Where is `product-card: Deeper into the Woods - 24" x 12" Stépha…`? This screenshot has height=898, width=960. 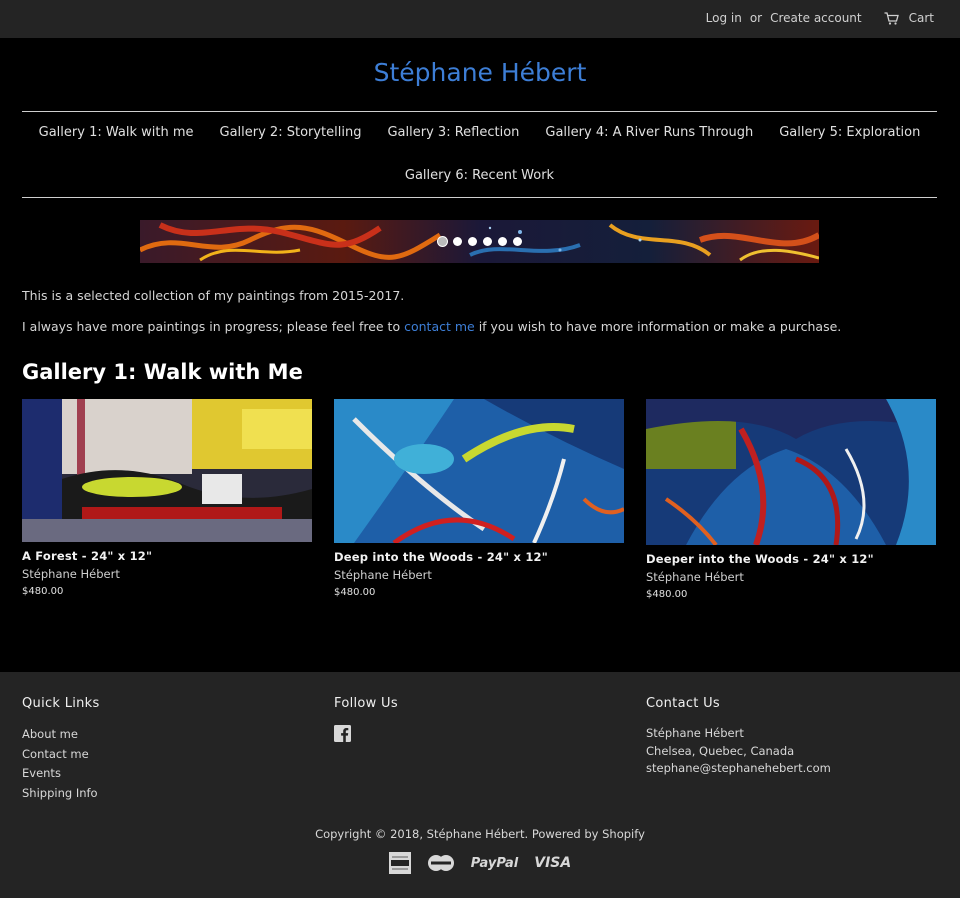
product-card: Deeper into the Woods - 24" x 12" Stépha… is located at coordinates (791, 499).